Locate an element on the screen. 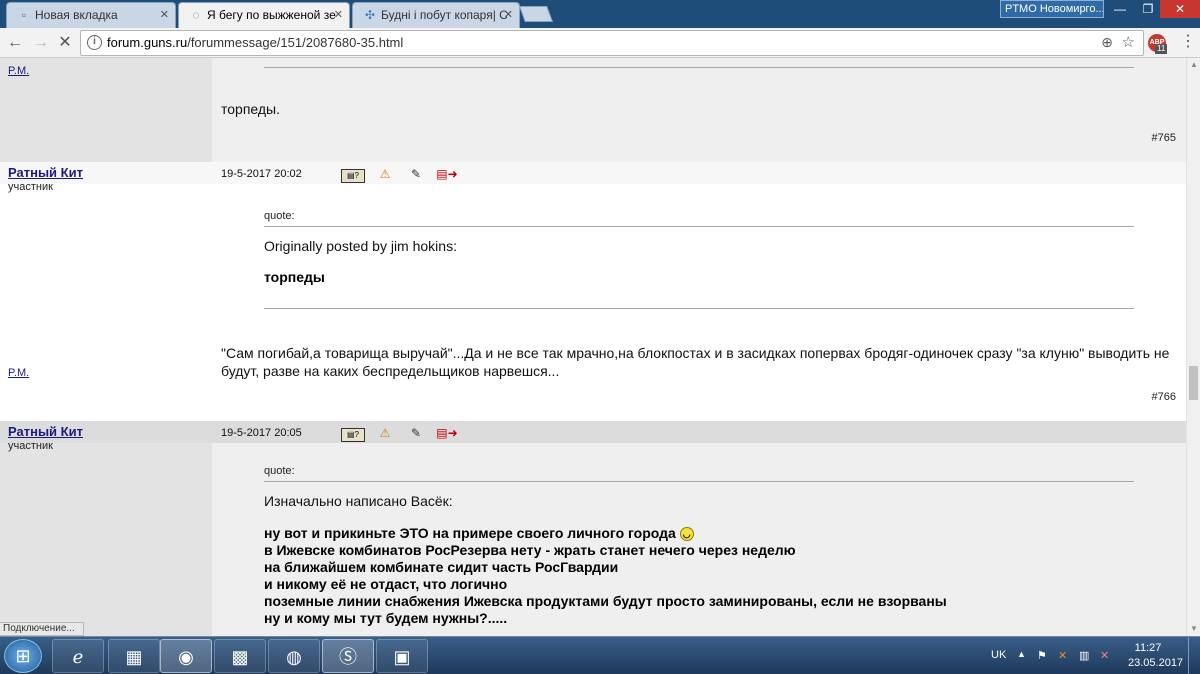 The height and width of the screenshot is (674, 1200). window-close-button: ✕ is located at coordinates (1180, 9).